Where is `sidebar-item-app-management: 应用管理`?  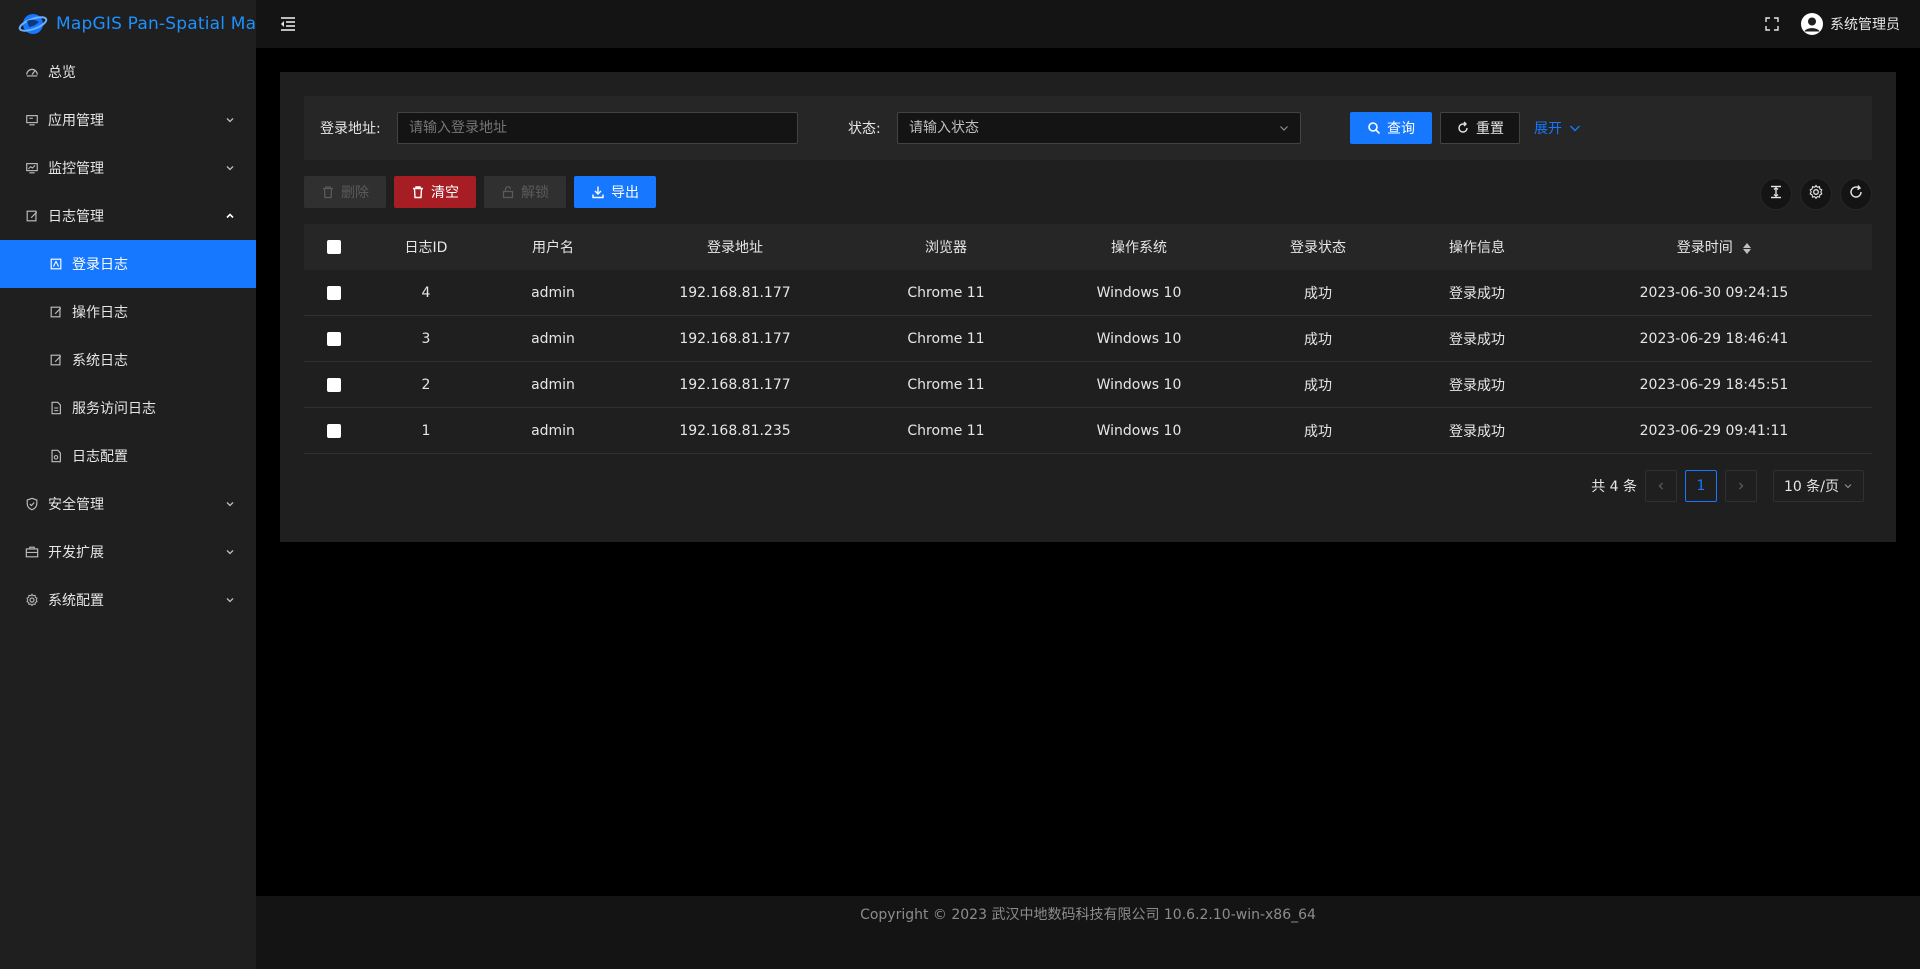
sidebar-item-app-management: 应用管理 is located at coordinates (128, 120).